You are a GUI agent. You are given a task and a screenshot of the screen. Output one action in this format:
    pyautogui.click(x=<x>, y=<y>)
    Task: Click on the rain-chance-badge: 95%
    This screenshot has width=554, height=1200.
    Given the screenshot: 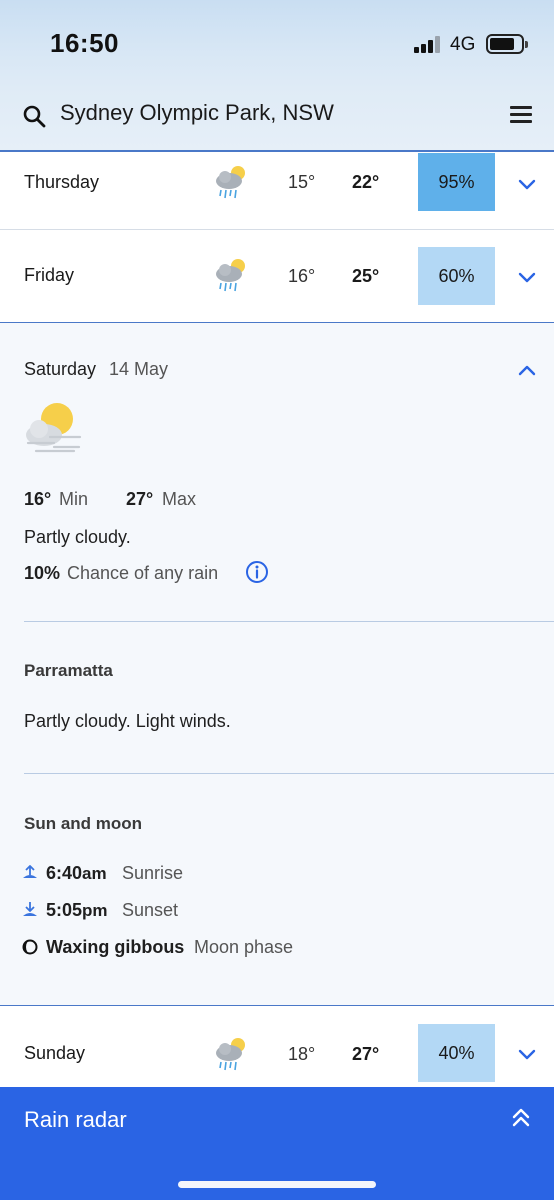 What is the action you would take?
    pyautogui.click(x=456, y=182)
    